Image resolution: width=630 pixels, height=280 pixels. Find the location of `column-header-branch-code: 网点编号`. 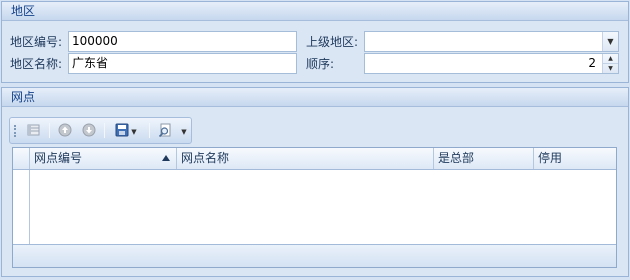

column-header-branch-code: 网点编号 is located at coordinates (103, 158).